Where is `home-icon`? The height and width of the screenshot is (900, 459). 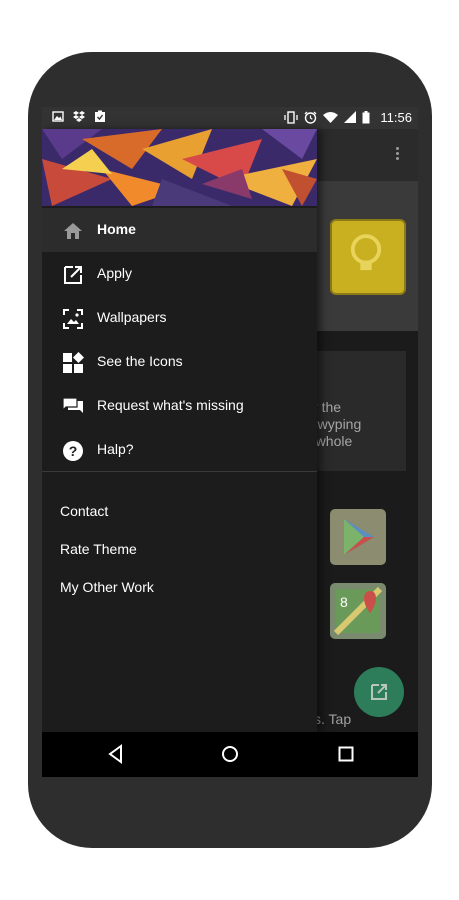
home-icon is located at coordinates (73, 231).